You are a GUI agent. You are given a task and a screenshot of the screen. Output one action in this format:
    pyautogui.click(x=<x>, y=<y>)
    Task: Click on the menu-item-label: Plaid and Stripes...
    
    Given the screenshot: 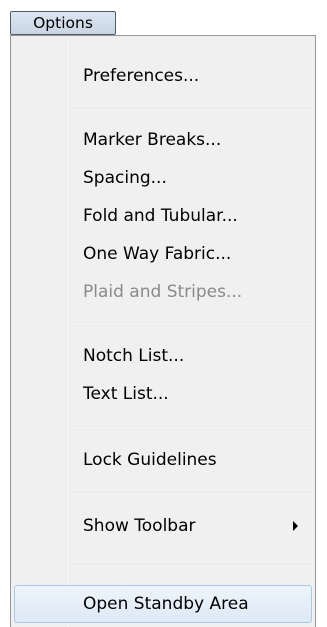 What is the action you would take?
    pyautogui.click(x=163, y=292)
    